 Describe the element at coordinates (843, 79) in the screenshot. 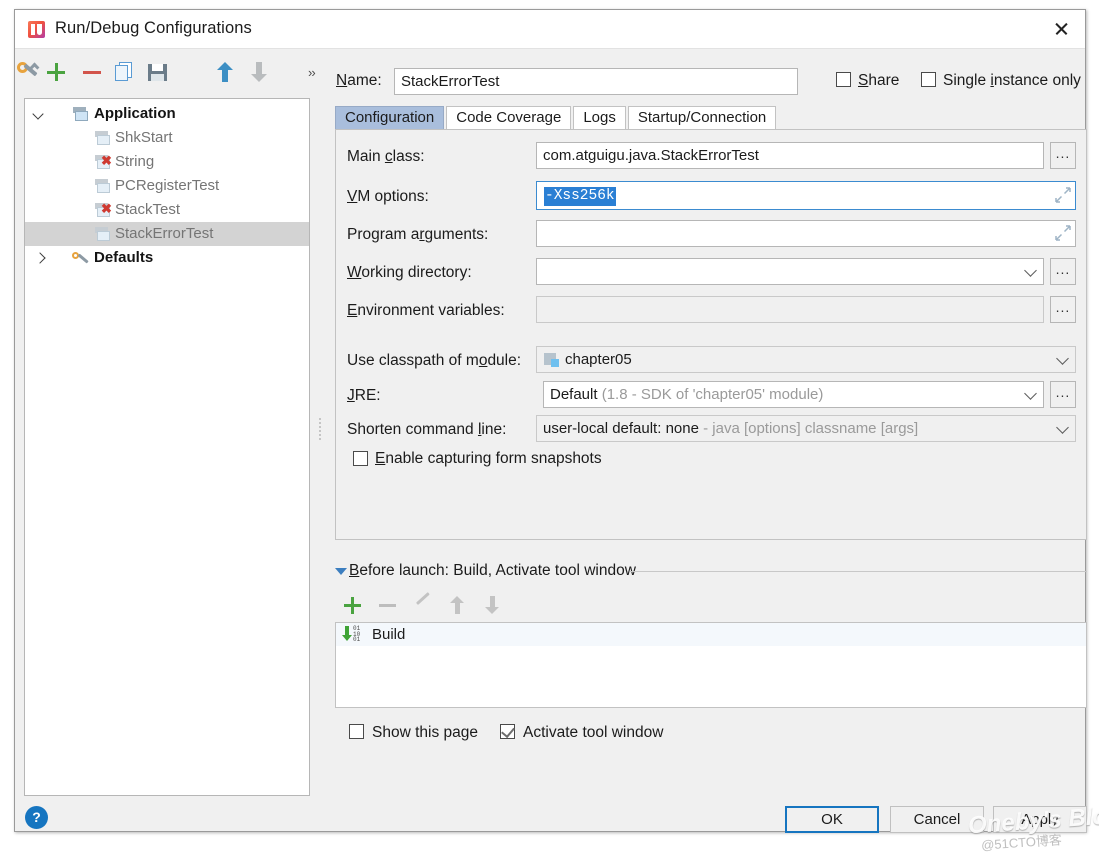

I see `share-checkbox` at that location.